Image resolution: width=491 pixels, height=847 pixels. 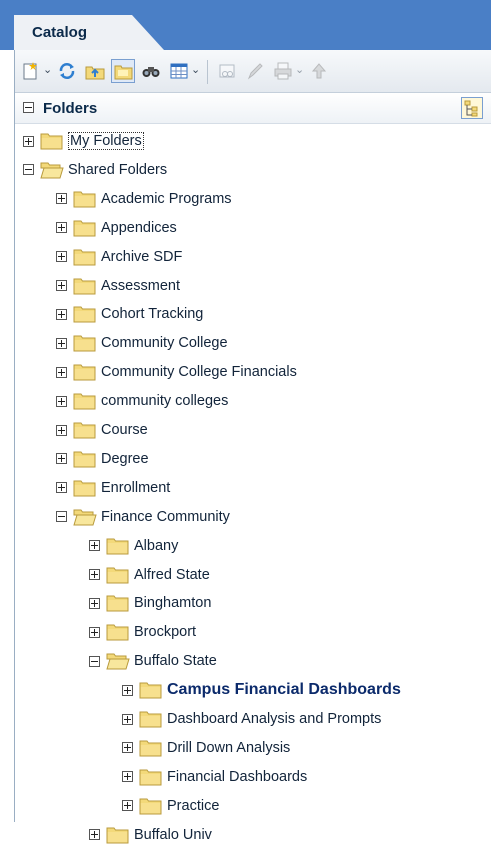 What do you see at coordinates (142, 401) in the screenshot?
I see `tree-item: community colleges` at bounding box center [142, 401].